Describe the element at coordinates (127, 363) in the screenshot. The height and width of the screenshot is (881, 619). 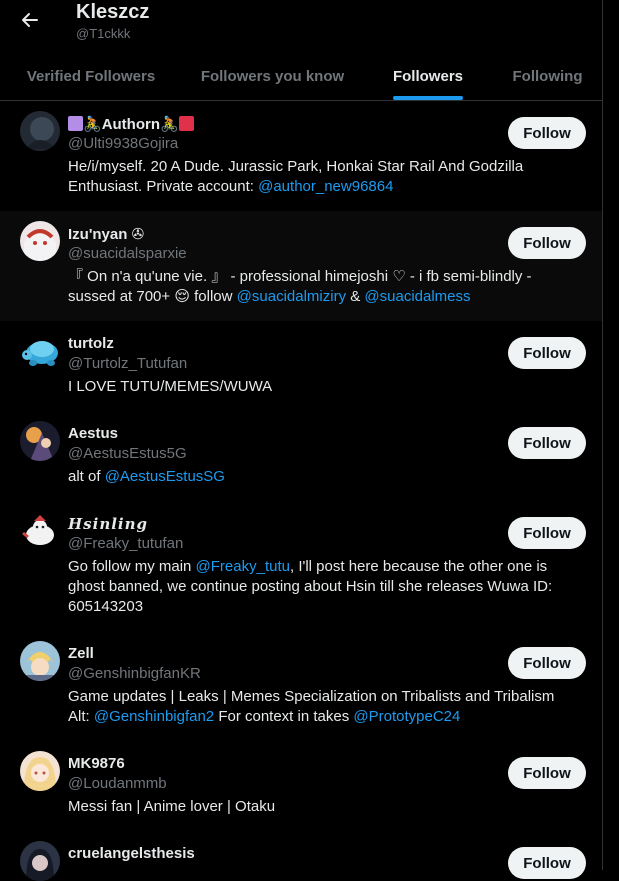
I see `user-handle: @Turtolz_Tutufan` at that location.